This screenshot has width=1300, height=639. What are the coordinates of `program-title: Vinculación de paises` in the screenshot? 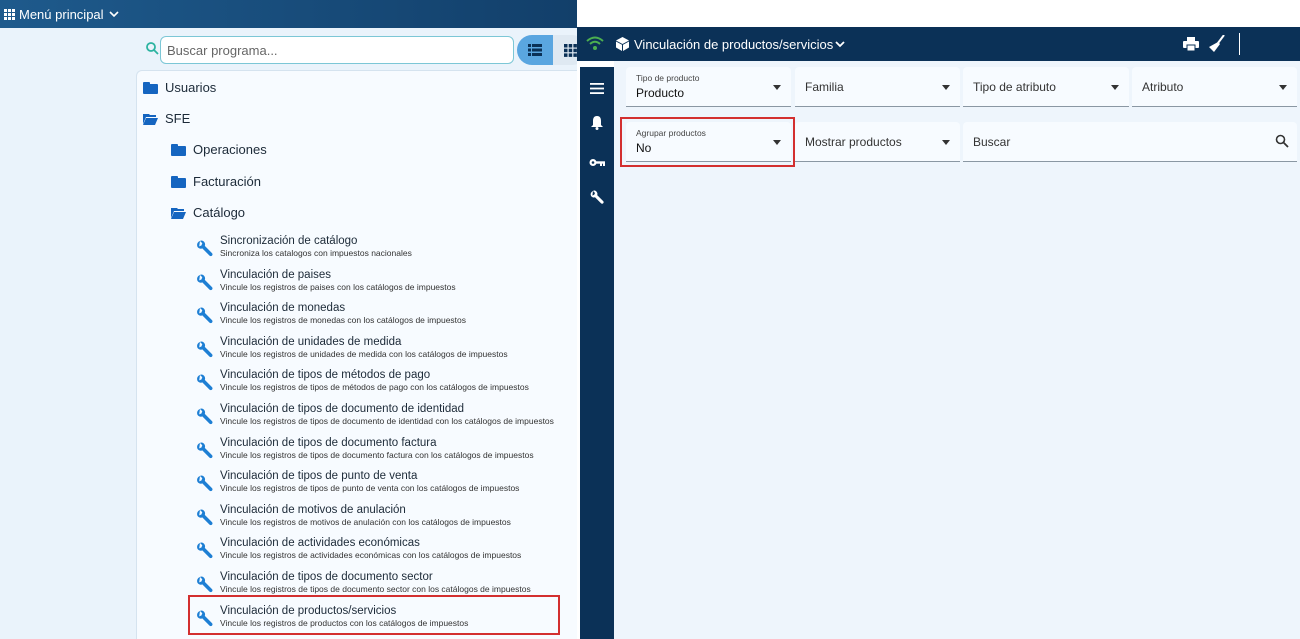 It's located at (276, 274).